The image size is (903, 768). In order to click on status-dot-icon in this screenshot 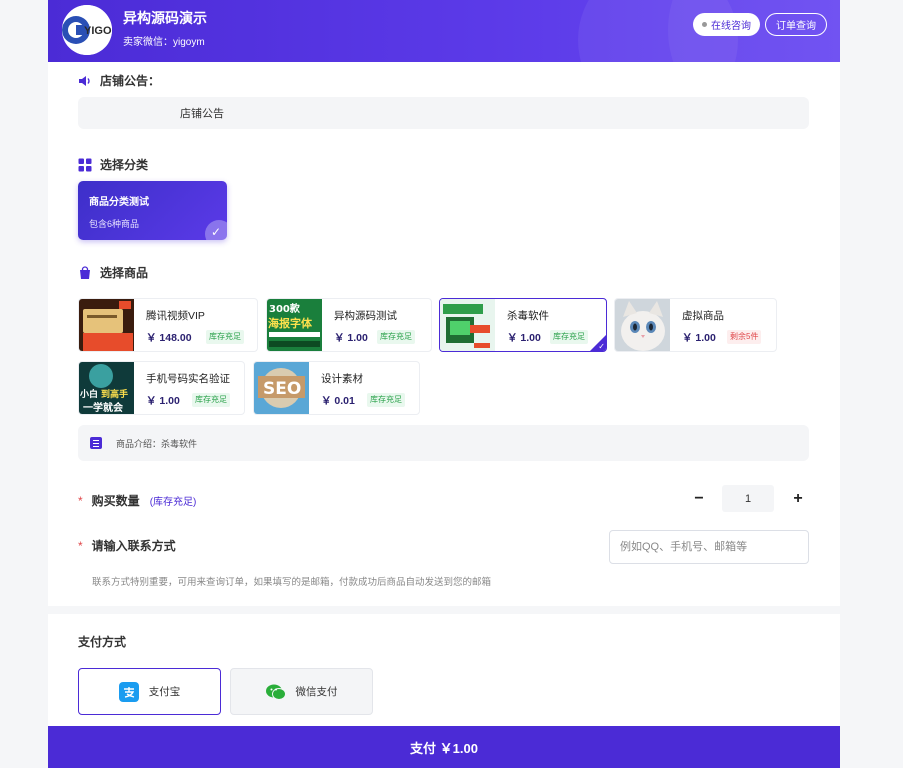, I will do `click(704, 24)`.